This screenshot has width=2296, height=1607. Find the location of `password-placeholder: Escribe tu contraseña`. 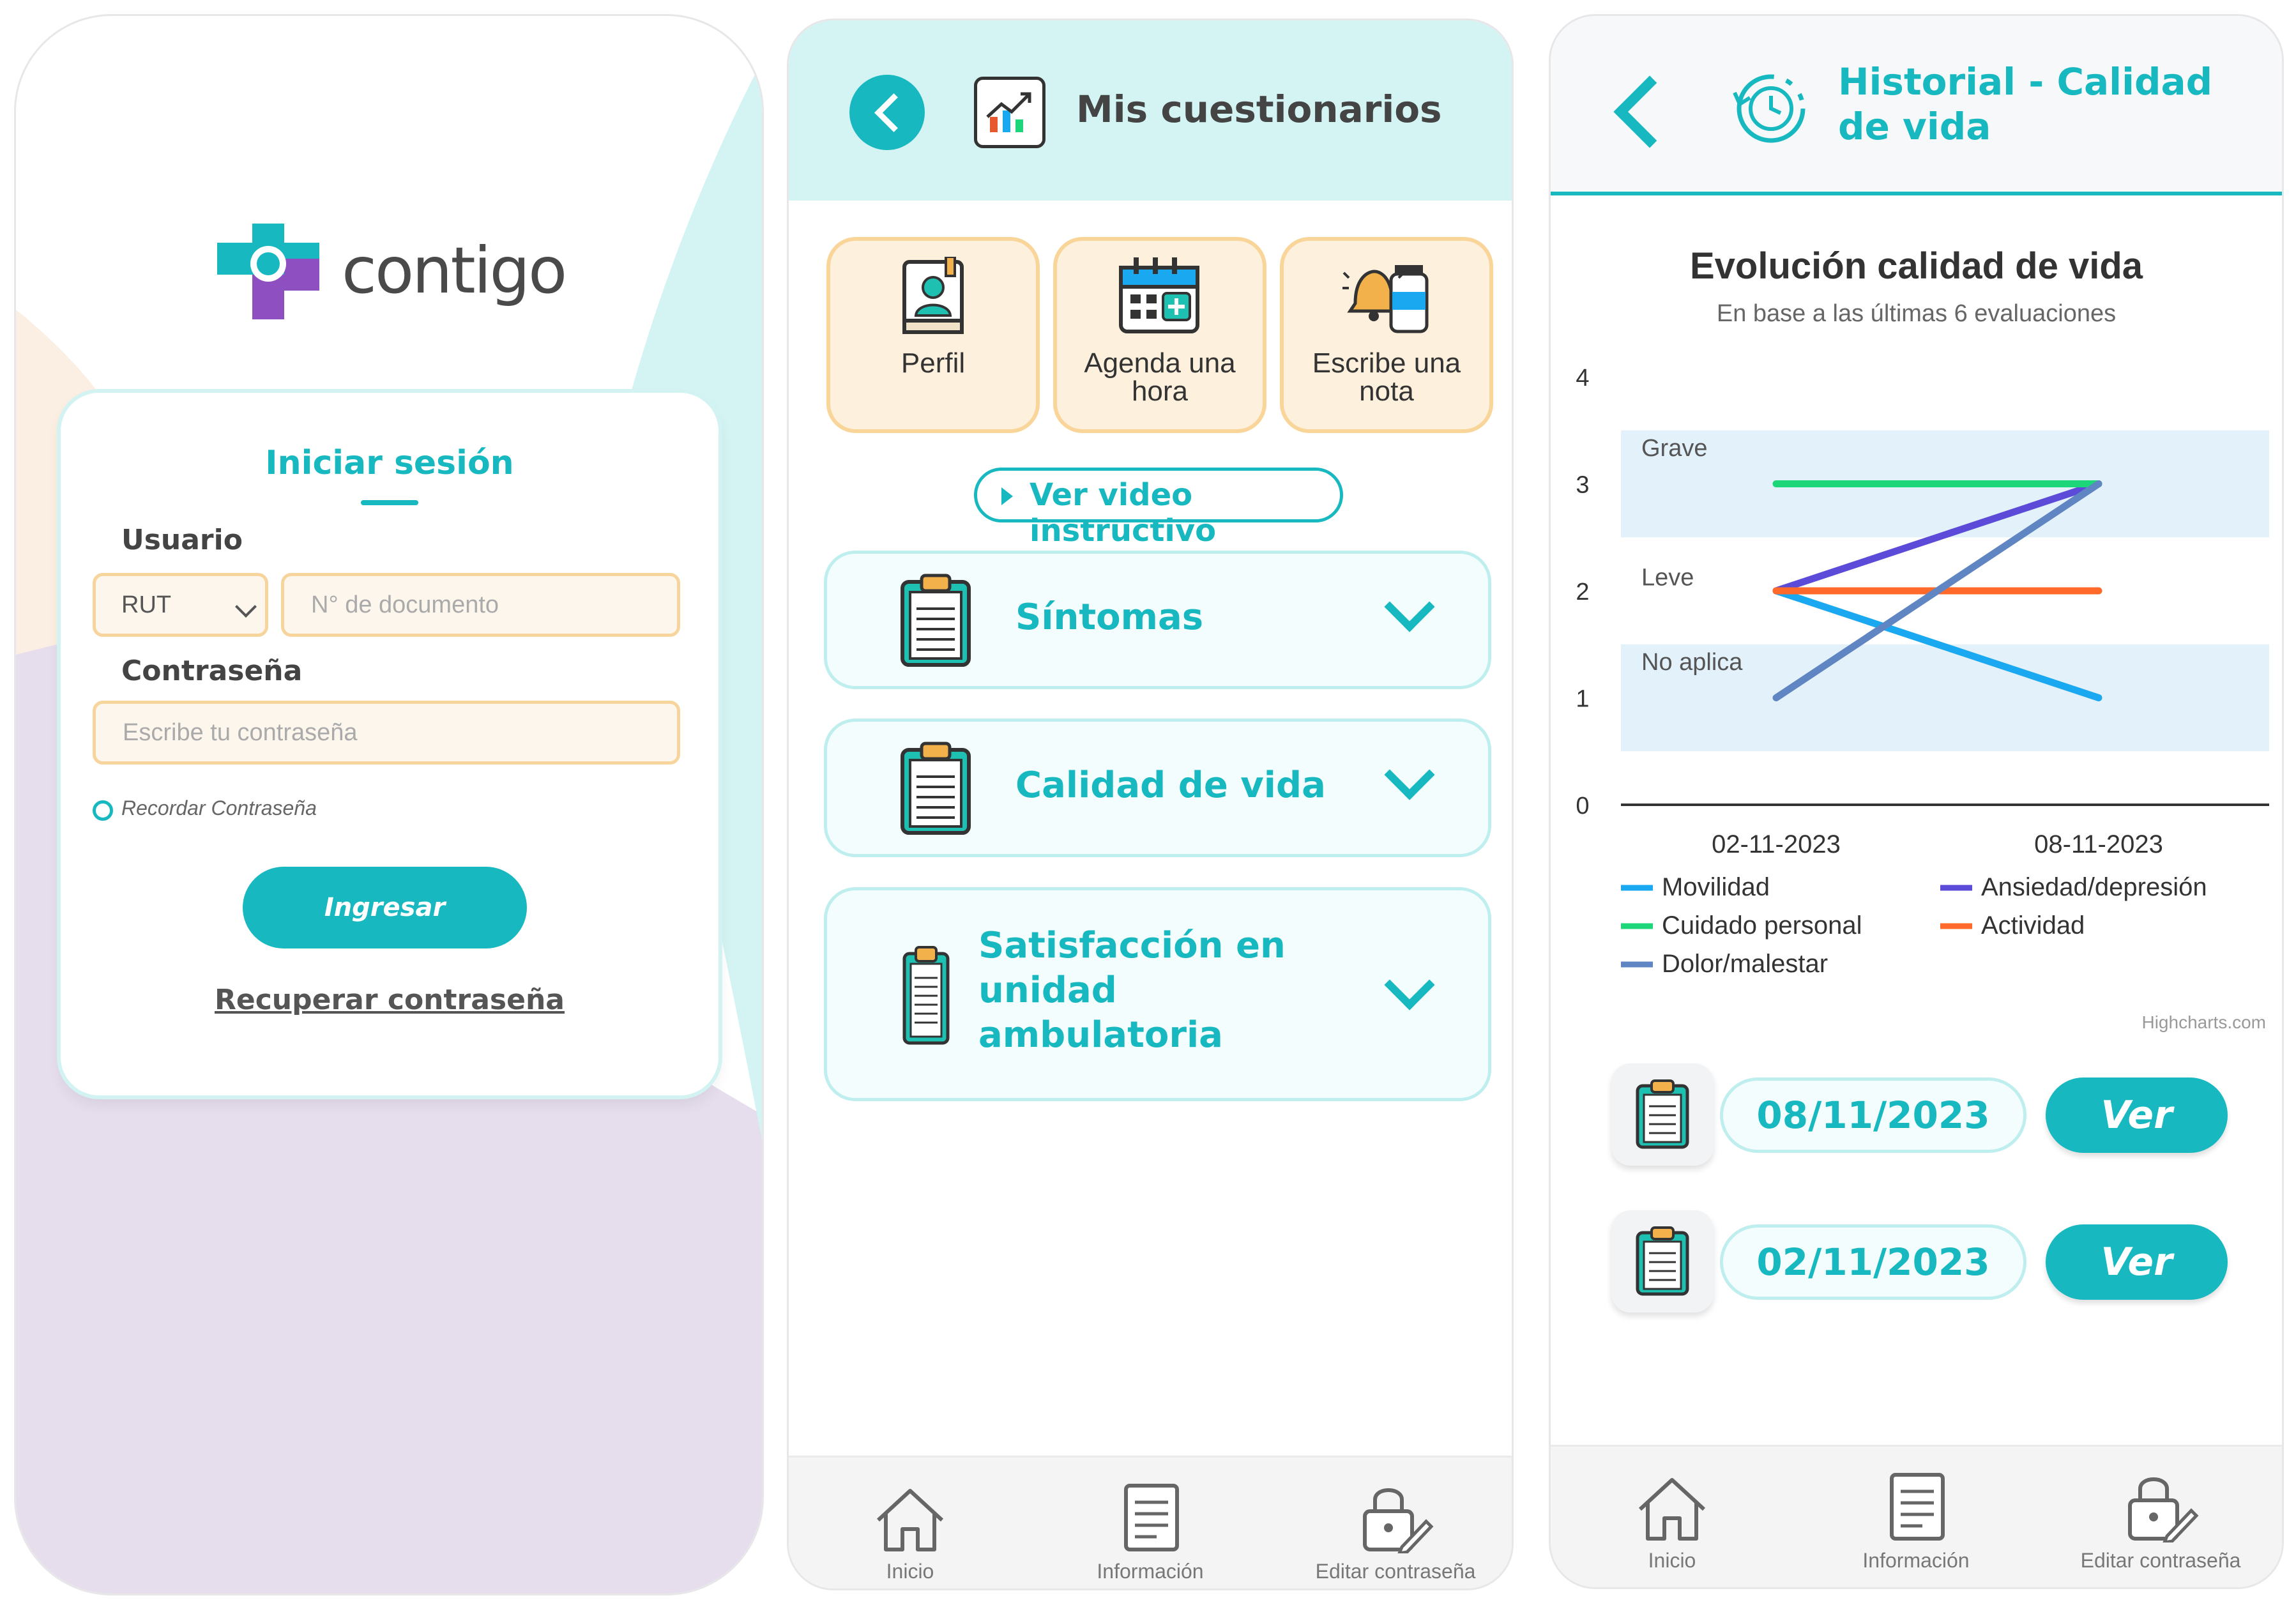

password-placeholder: Escribe tu contraseña is located at coordinates (240, 732).